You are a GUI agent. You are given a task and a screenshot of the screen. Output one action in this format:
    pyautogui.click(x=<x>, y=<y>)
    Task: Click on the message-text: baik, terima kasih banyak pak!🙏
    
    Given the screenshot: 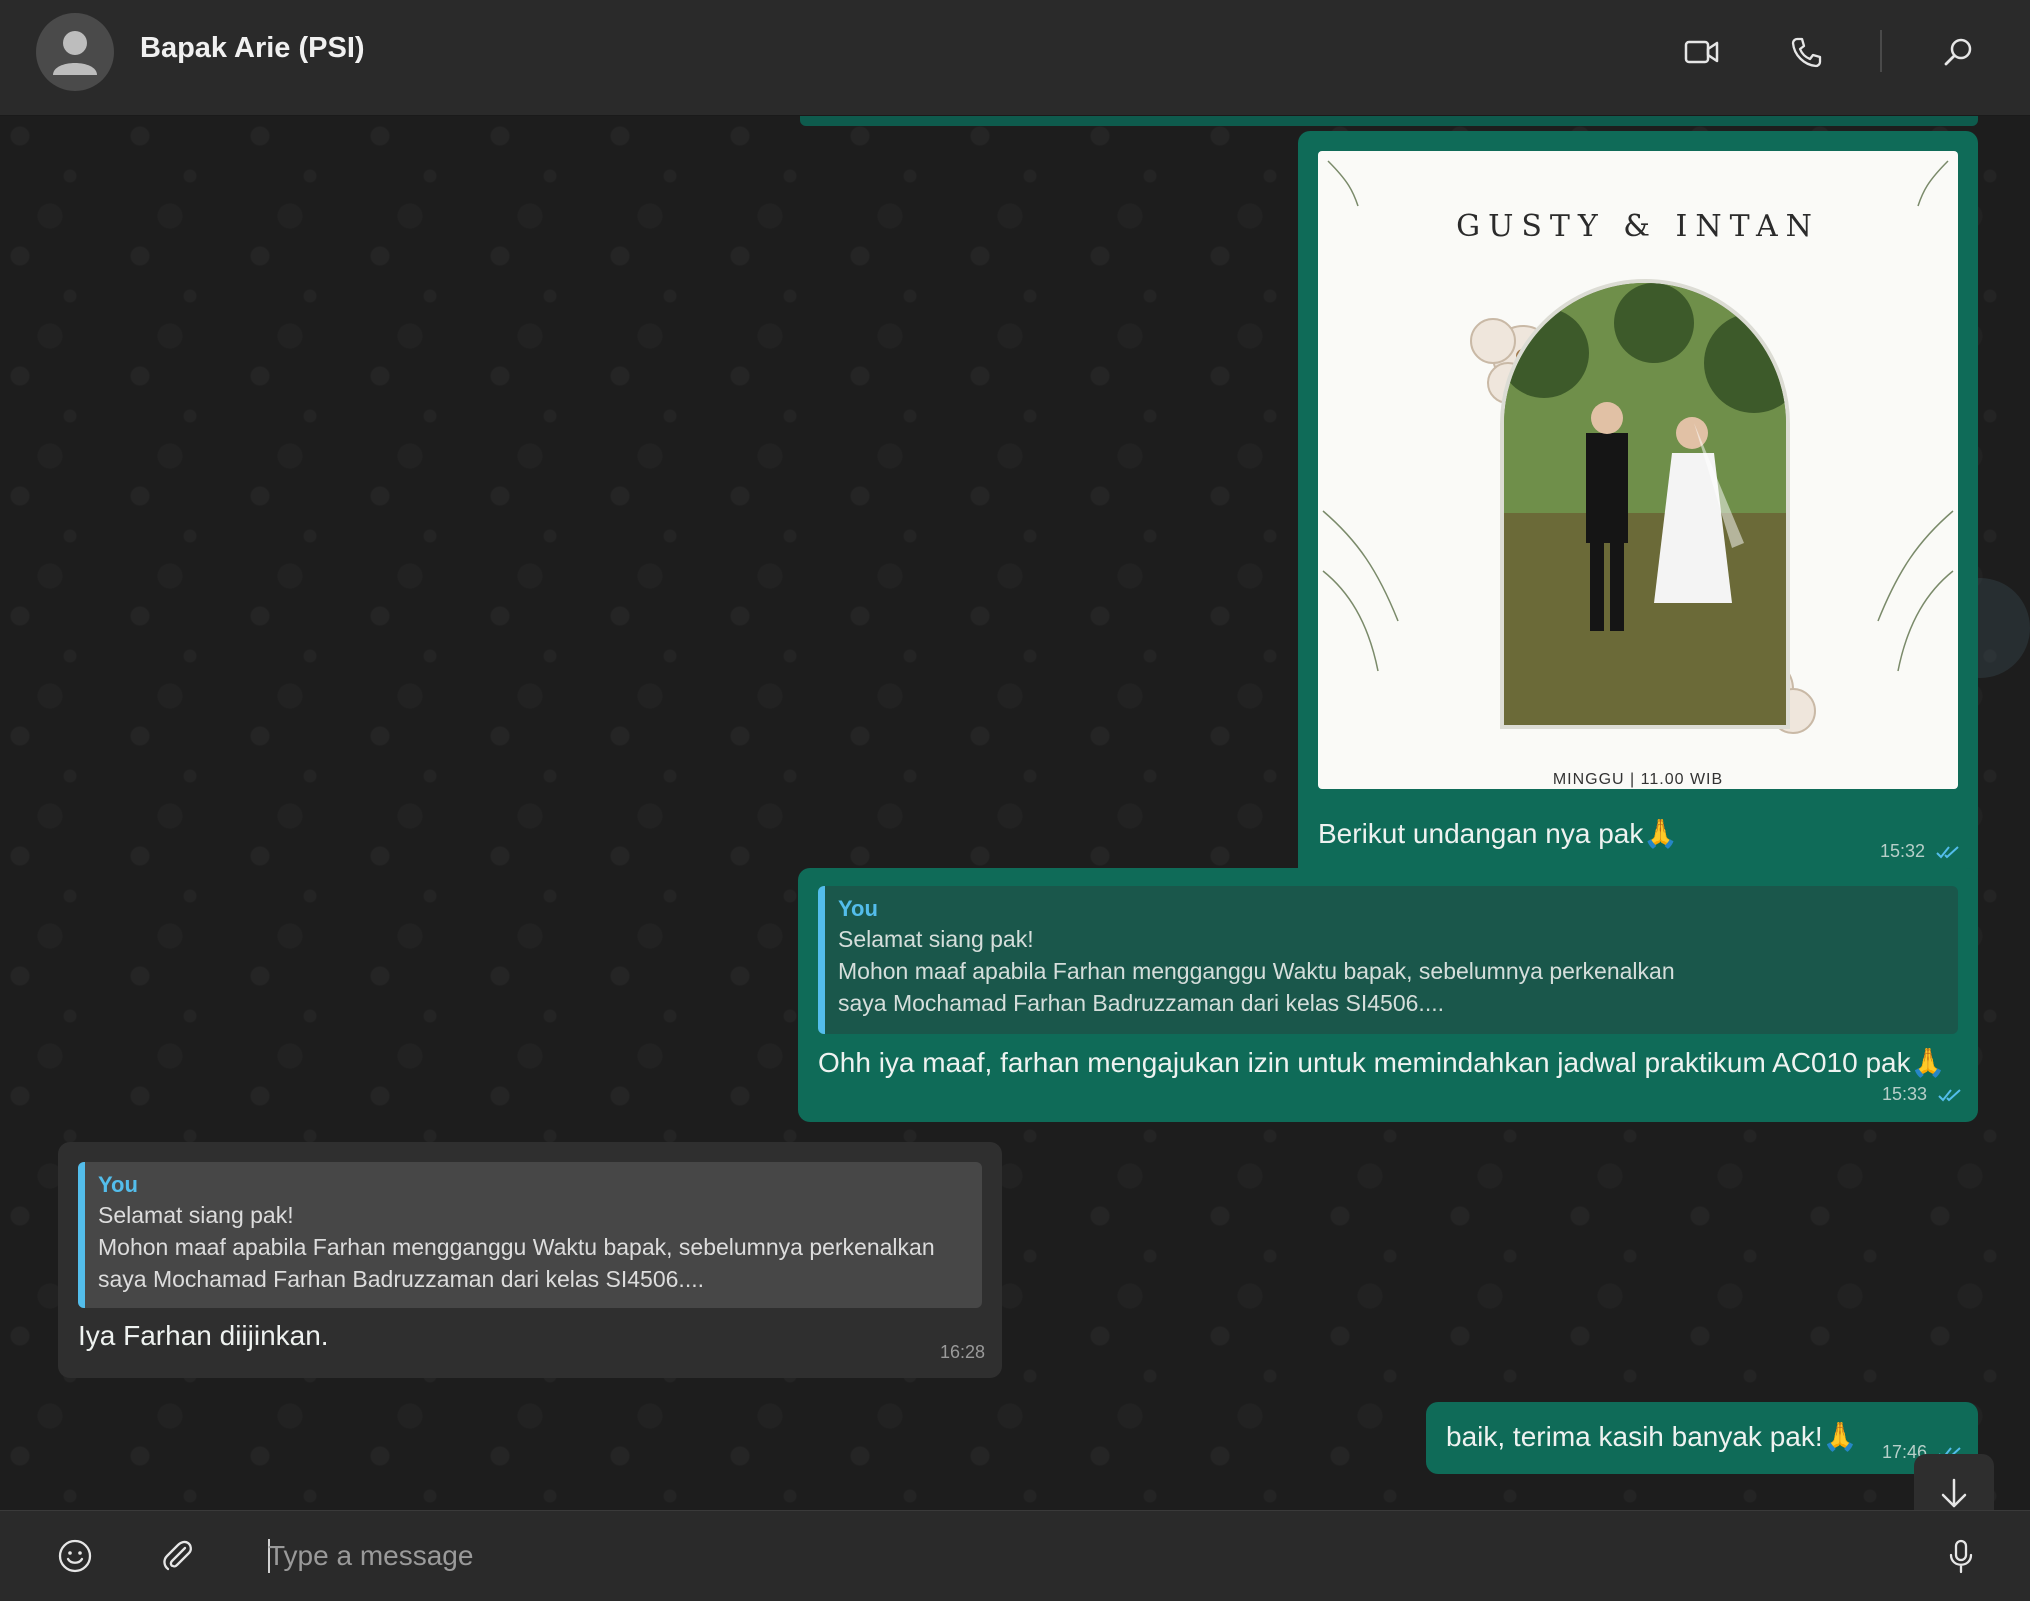 What is the action you would take?
    pyautogui.click(x=1652, y=1436)
    